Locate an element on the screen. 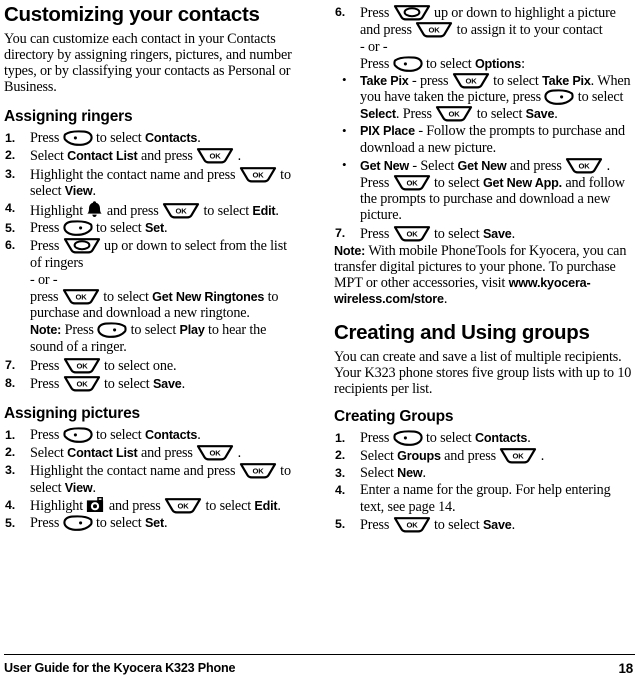  step-text: Press OK to select one. is located at coordinates (103, 365).